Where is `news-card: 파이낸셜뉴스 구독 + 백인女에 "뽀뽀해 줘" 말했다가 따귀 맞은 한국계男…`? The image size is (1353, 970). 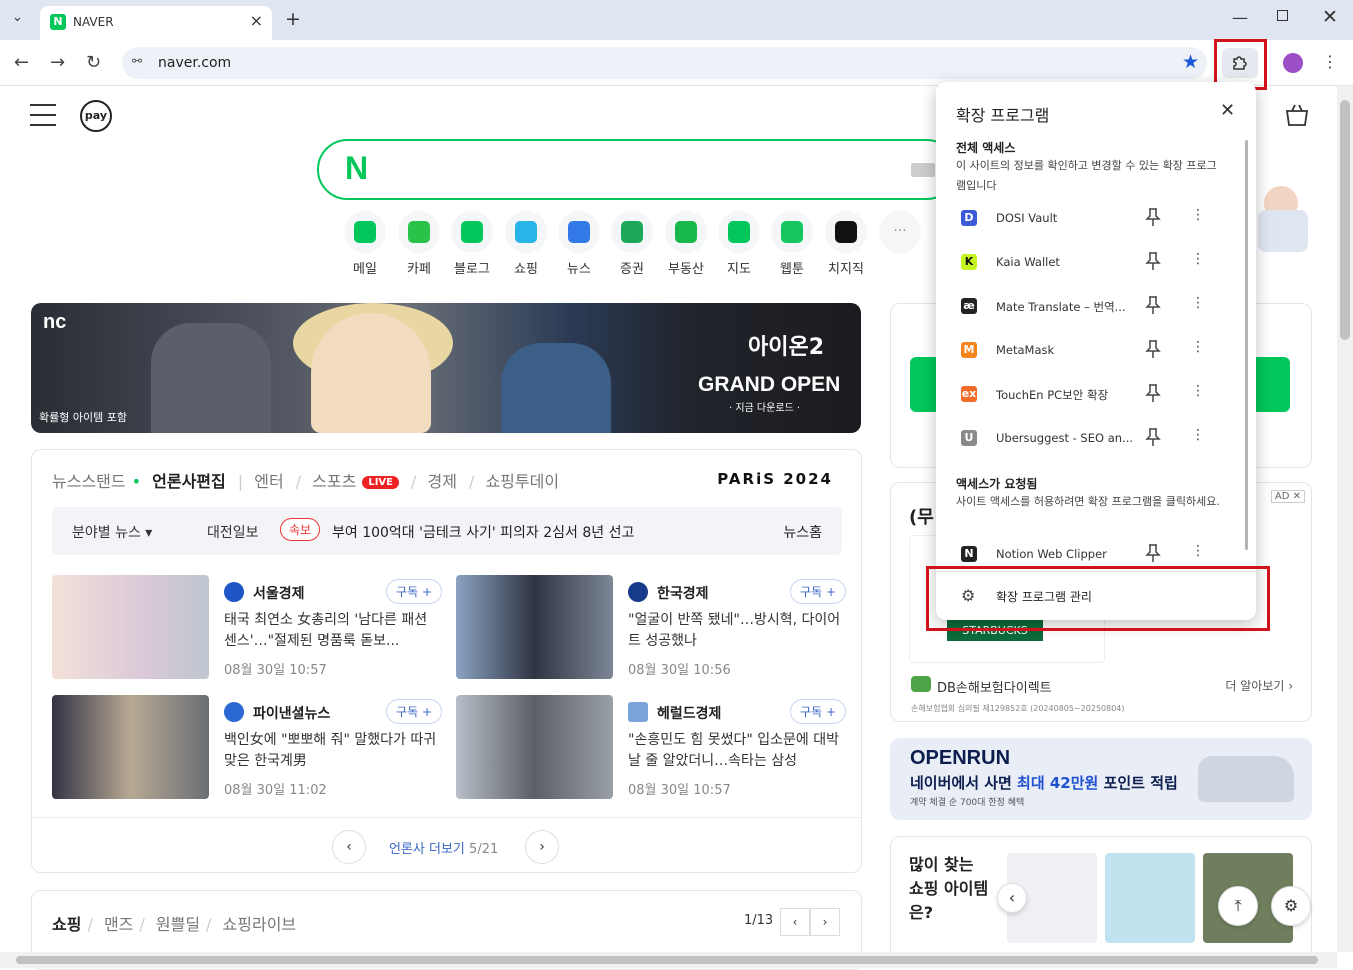 news-card: 파이낸셜뉴스 구독 + 백인女에 "뽀뽀해 줘" 말했다가 따귀 맞은 한국계男… is located at coordinates (247, 748).